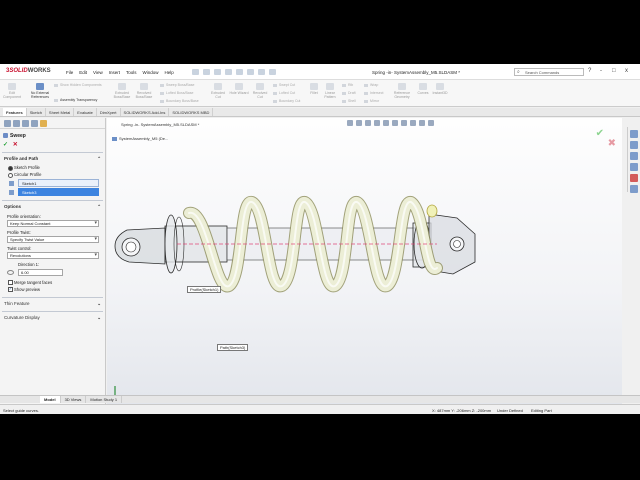  What do you see at coordinates (233, 347) in the screenshot?
I see `path-callout: Path(Sketch3)` at bounding box center [233, 347].